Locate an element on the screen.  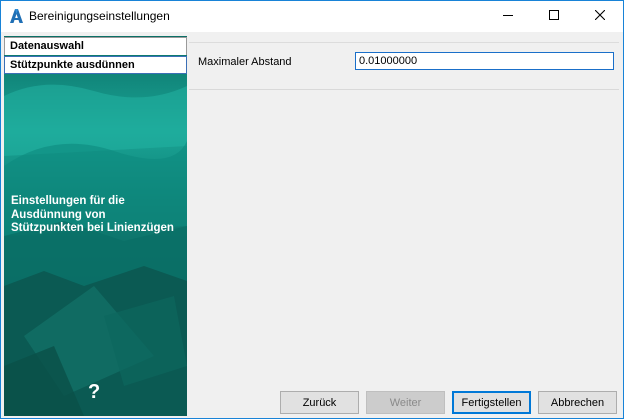
max-distance-label: Maximaler Abstand is located at coordinates (245, 62).